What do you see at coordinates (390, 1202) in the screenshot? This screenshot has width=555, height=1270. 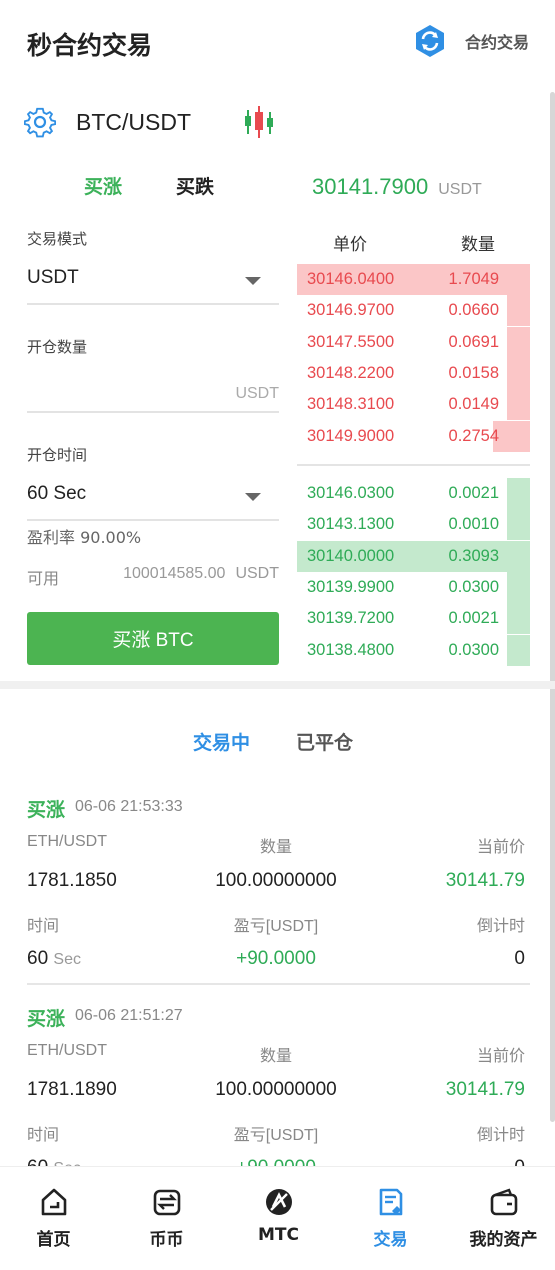 I see `trade-icon` at bounding box center [390, 1202].